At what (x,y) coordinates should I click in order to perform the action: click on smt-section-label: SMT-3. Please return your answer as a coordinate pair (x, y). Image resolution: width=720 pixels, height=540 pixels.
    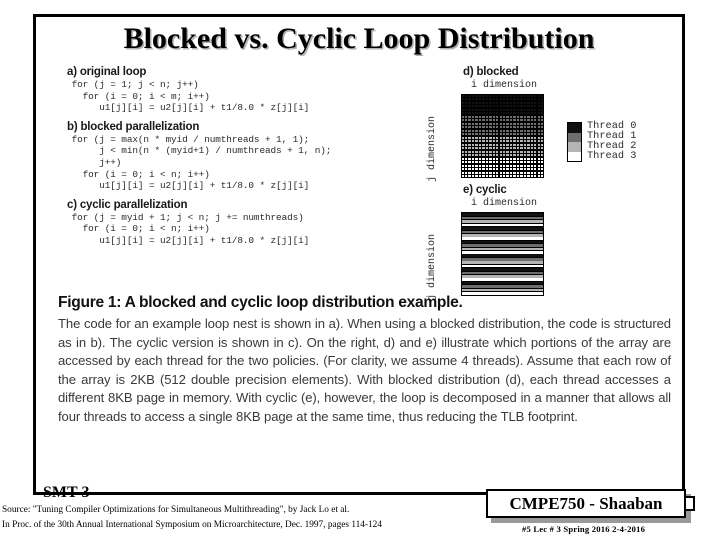
    Looking at the image, I should click on (66, 492).